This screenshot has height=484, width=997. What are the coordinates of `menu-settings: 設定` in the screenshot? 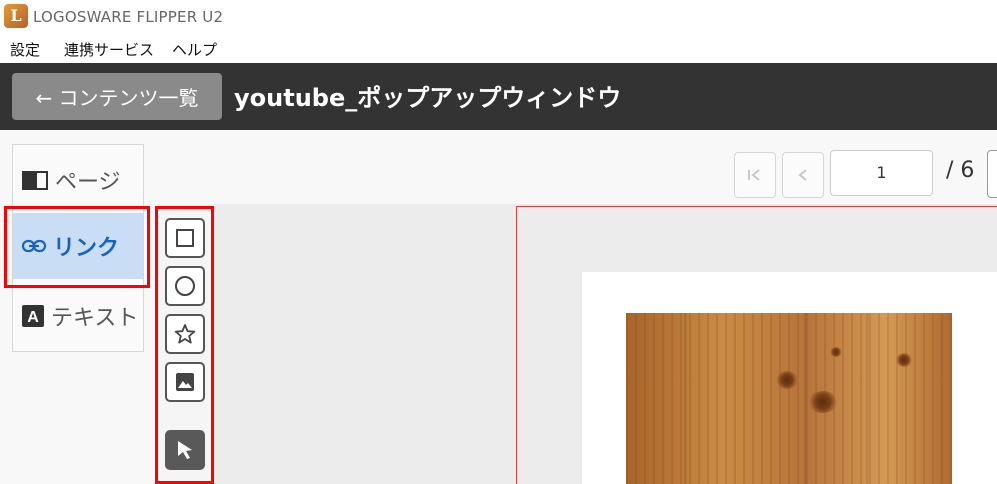 It's located at (25, 49).